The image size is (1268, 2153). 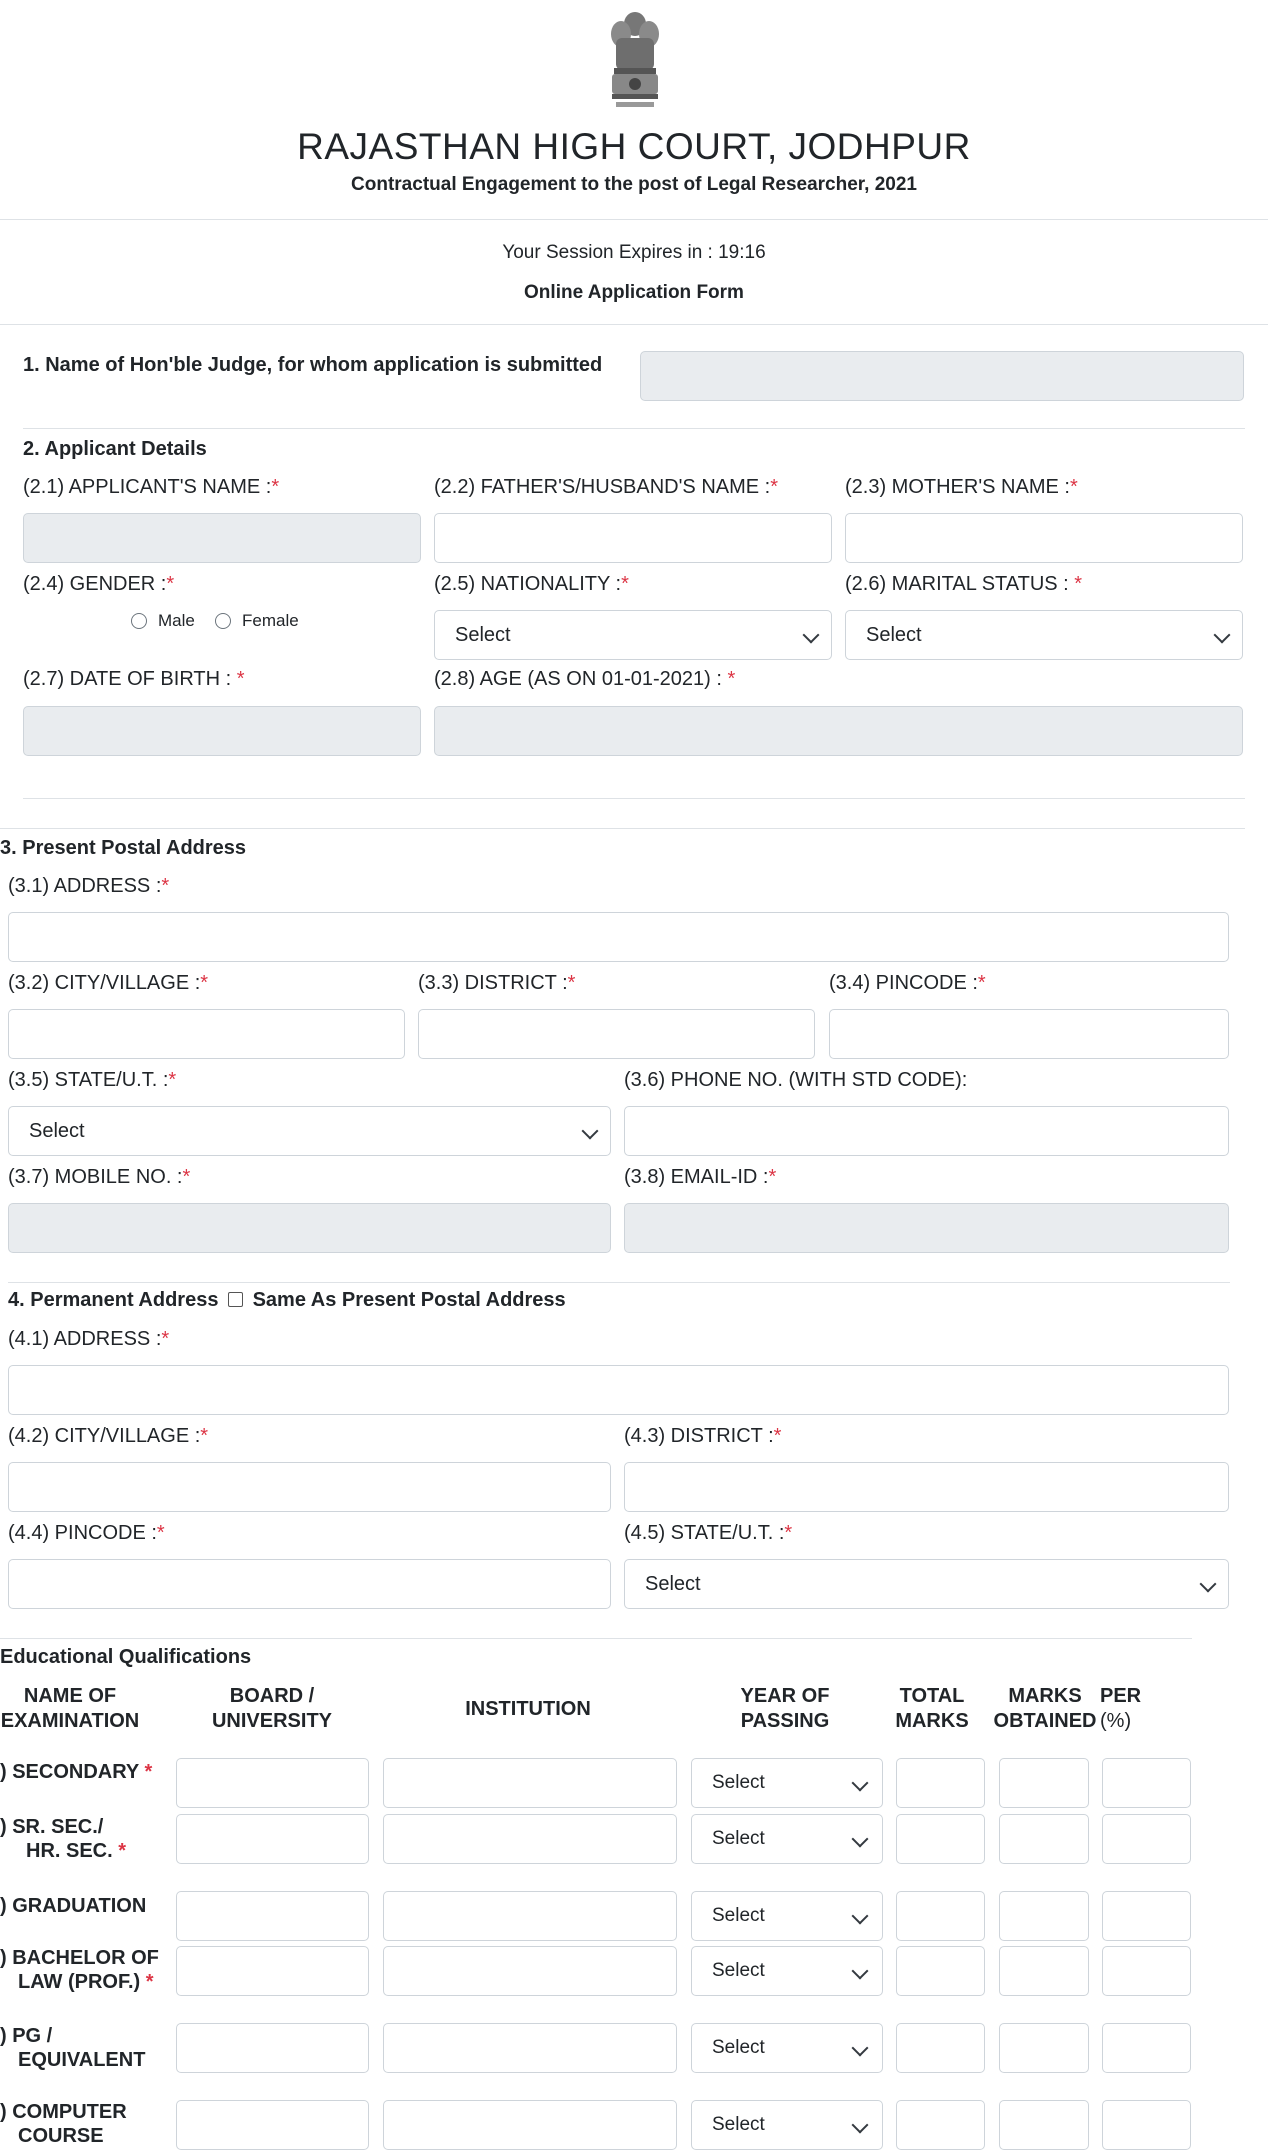 I want to click on permanent-state-label: (4.5) STATE/U.T. :*, so click(x=708, y=1533).